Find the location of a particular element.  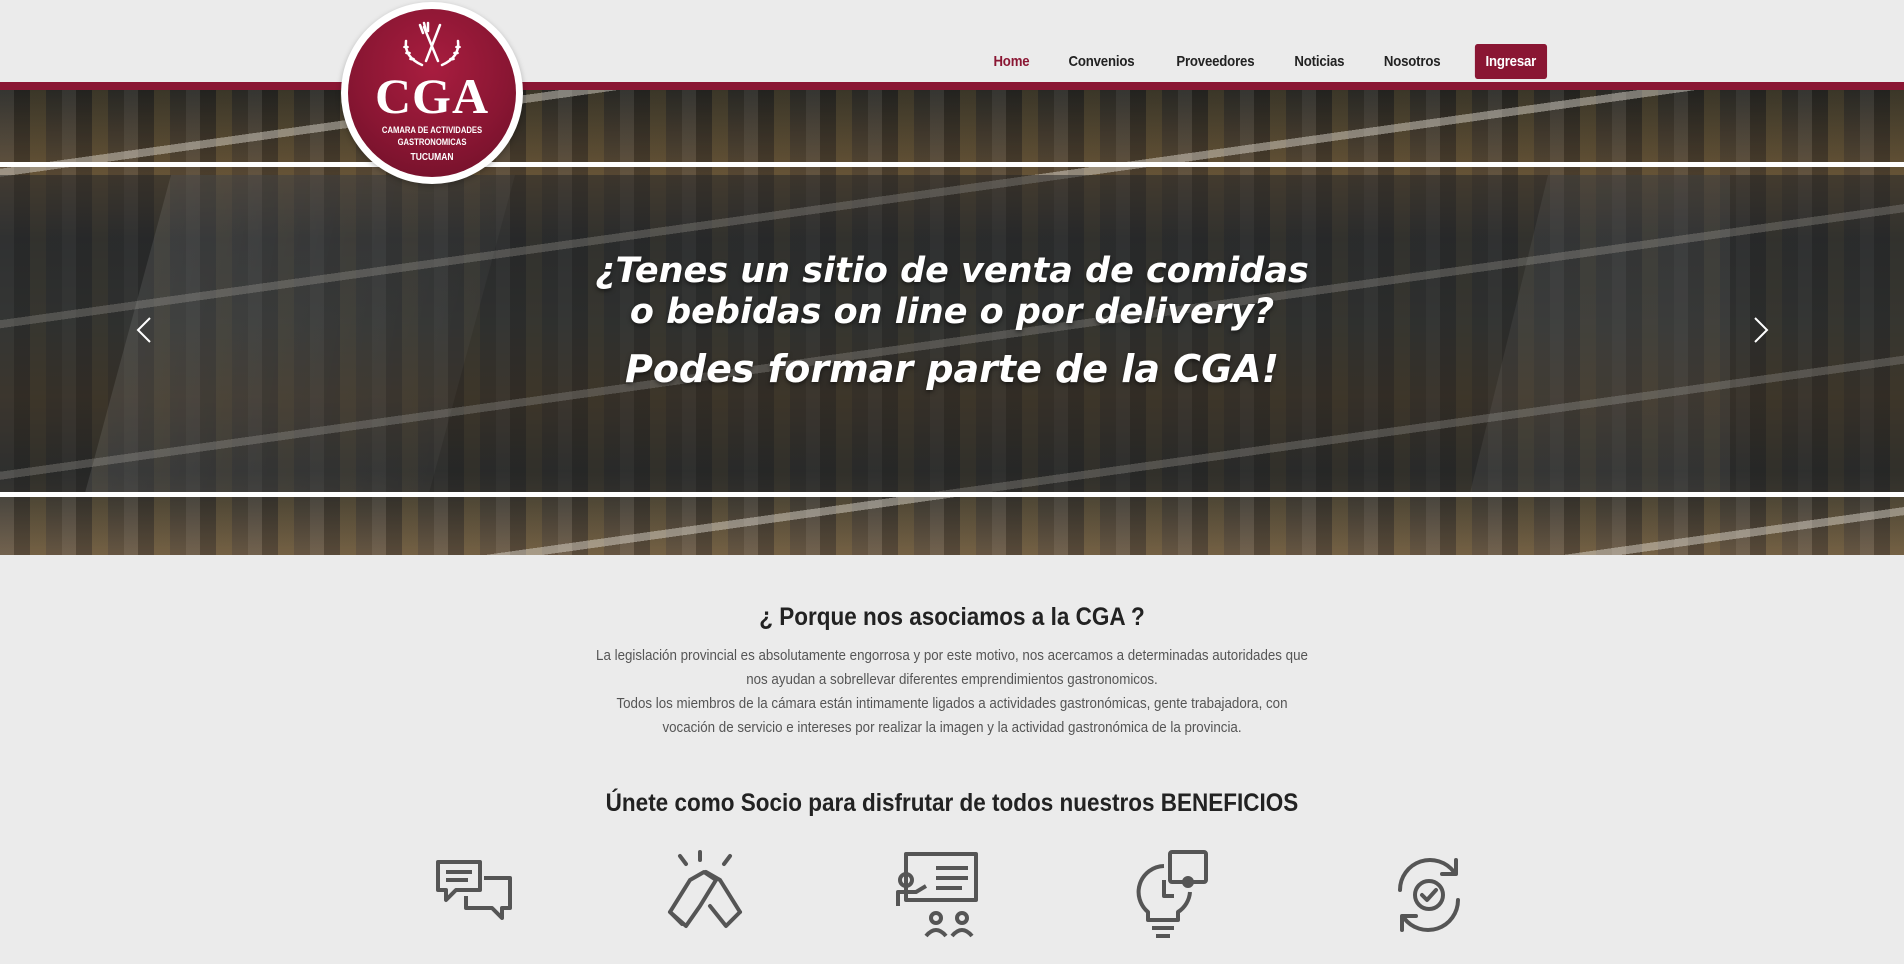

hero-headline-3: Podes formar parte de la CGA! is located at coordinates (952, 369).